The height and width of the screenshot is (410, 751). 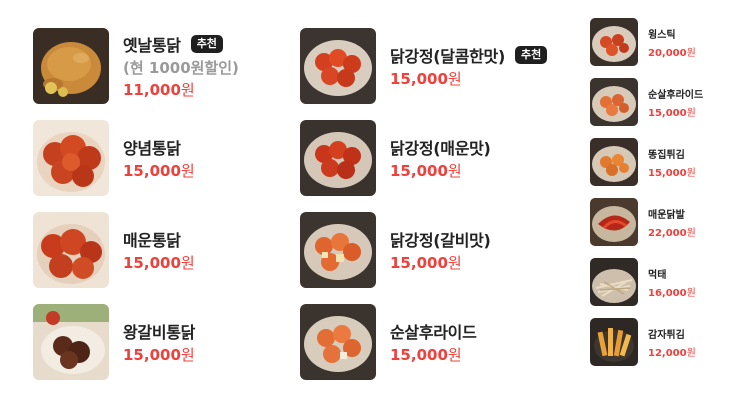 I want to click on menu-item-name: 옛날통닭, so click(x=152, y=45).